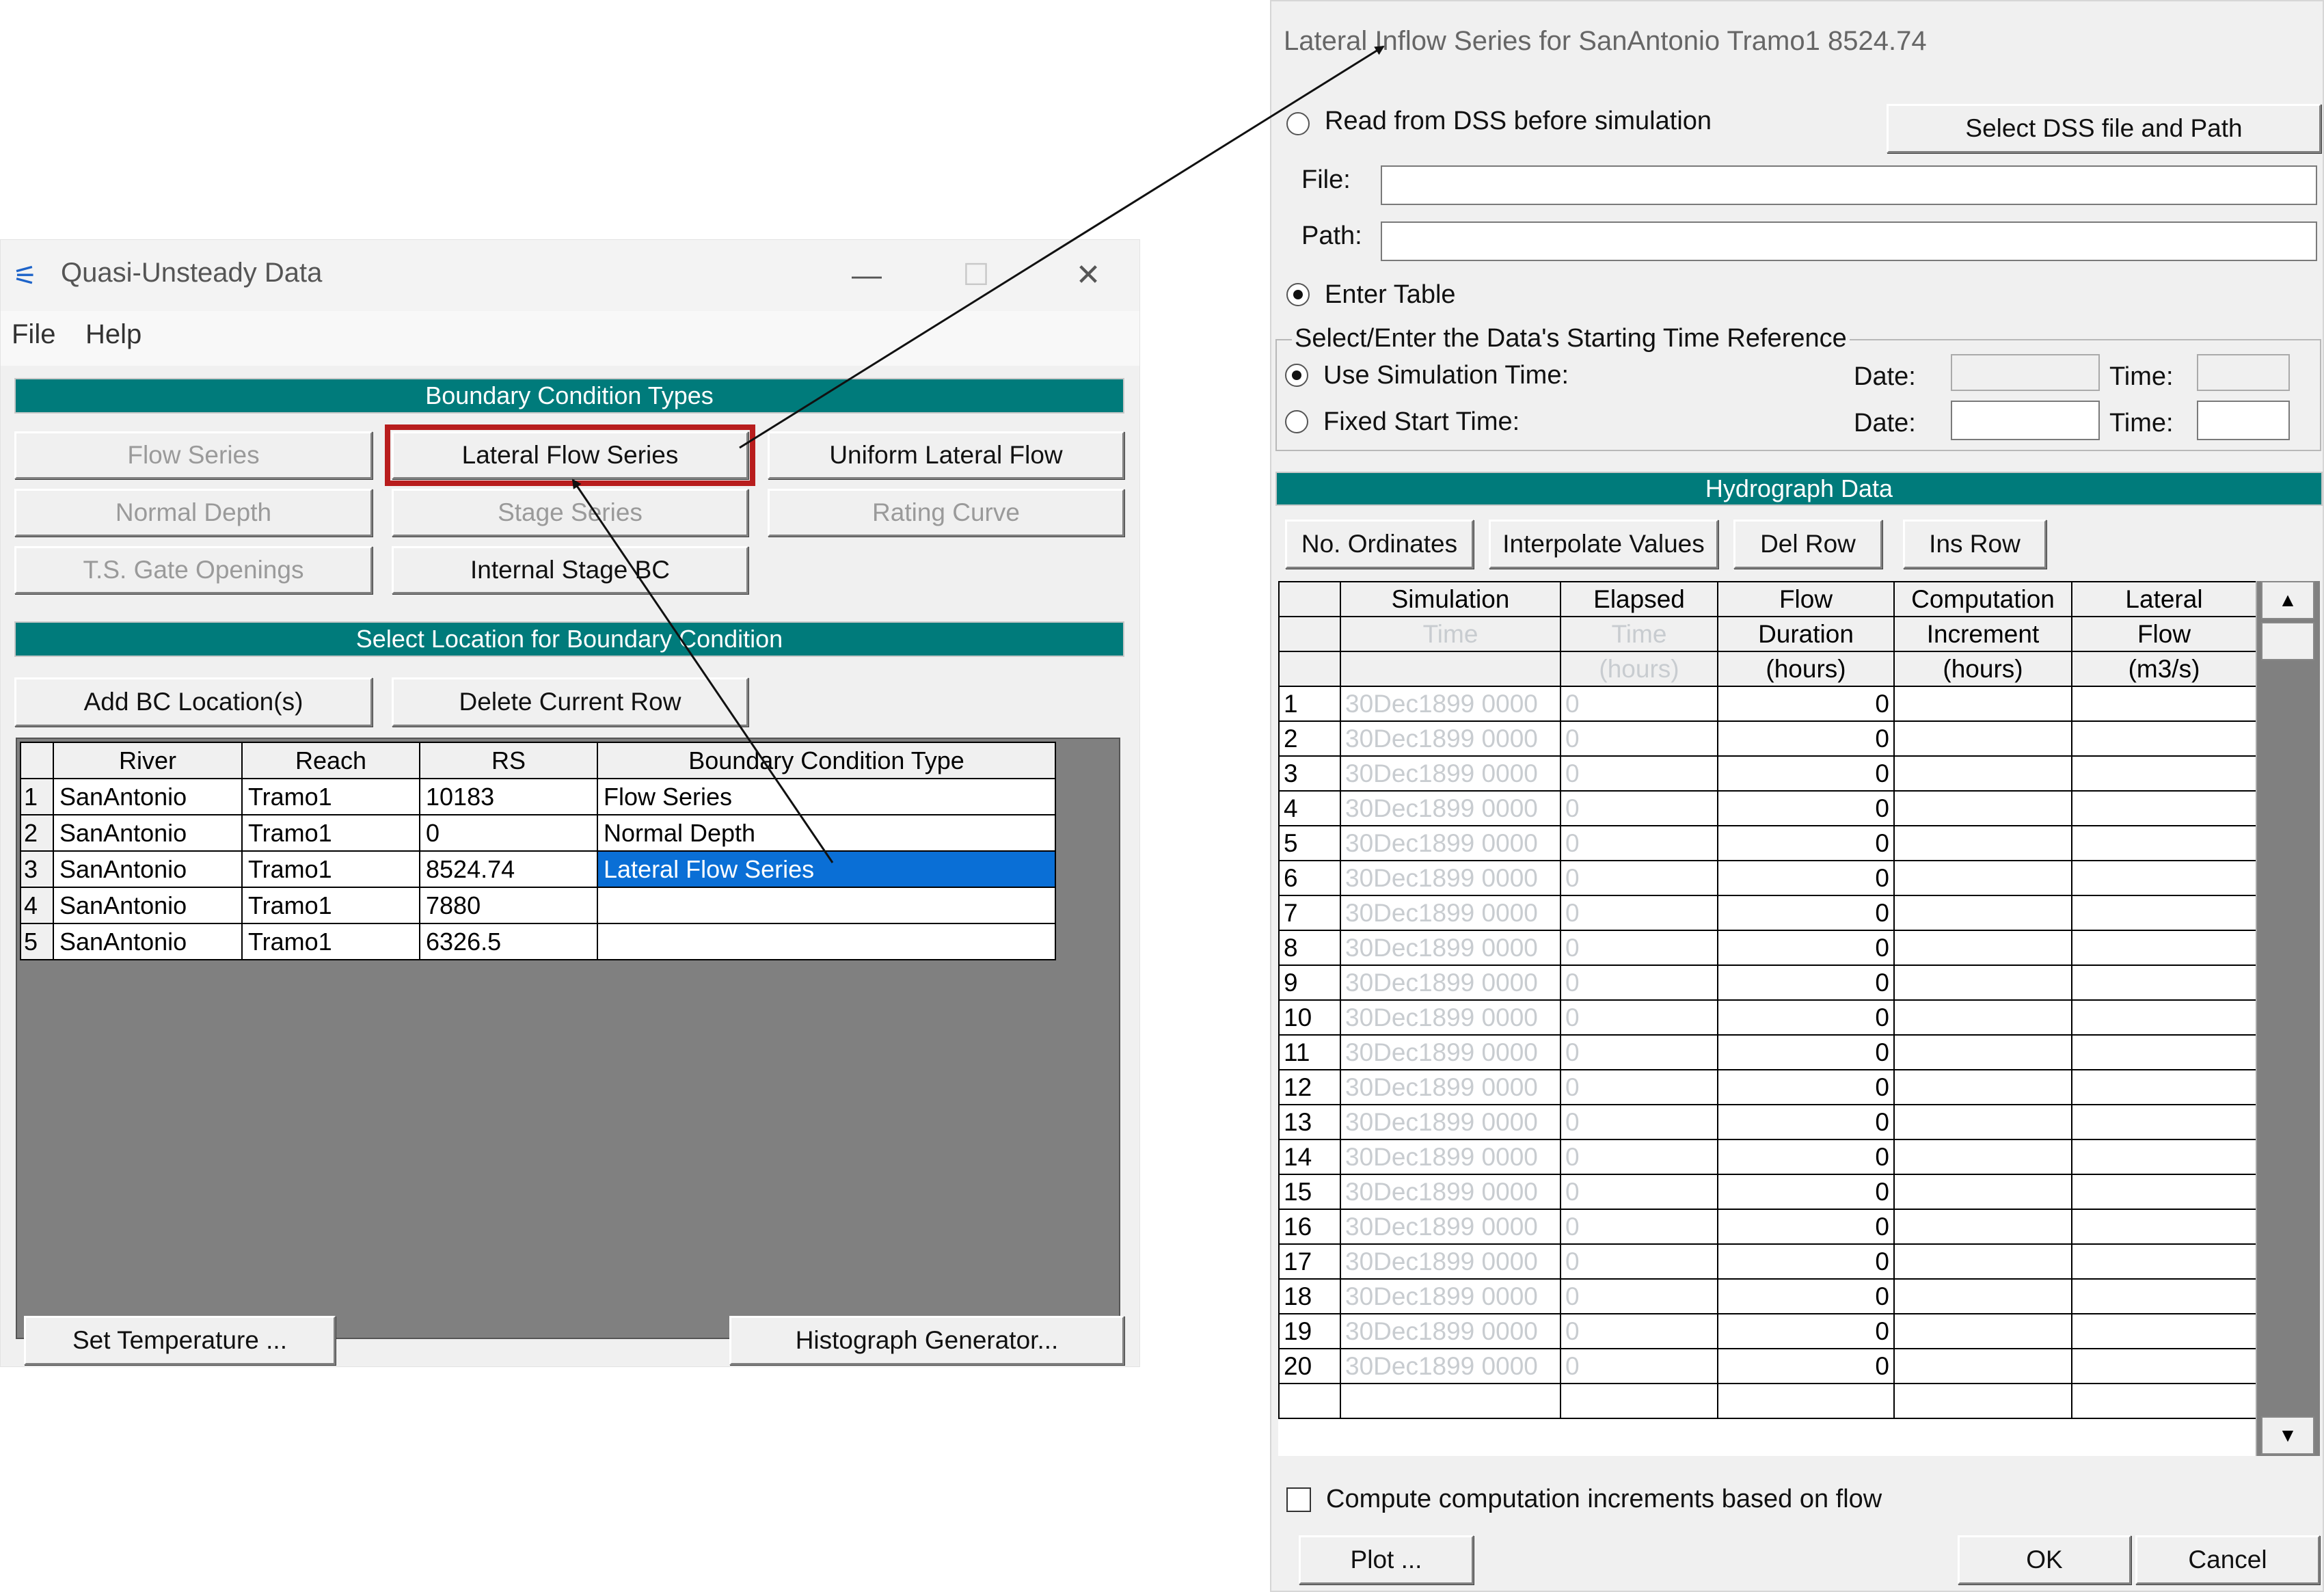 The width and height of the screenshot is (2324, 1592). Describe the element at coordinates (702, 670) in the screenshot. I see `arrow-to-lateral-button` at that location.